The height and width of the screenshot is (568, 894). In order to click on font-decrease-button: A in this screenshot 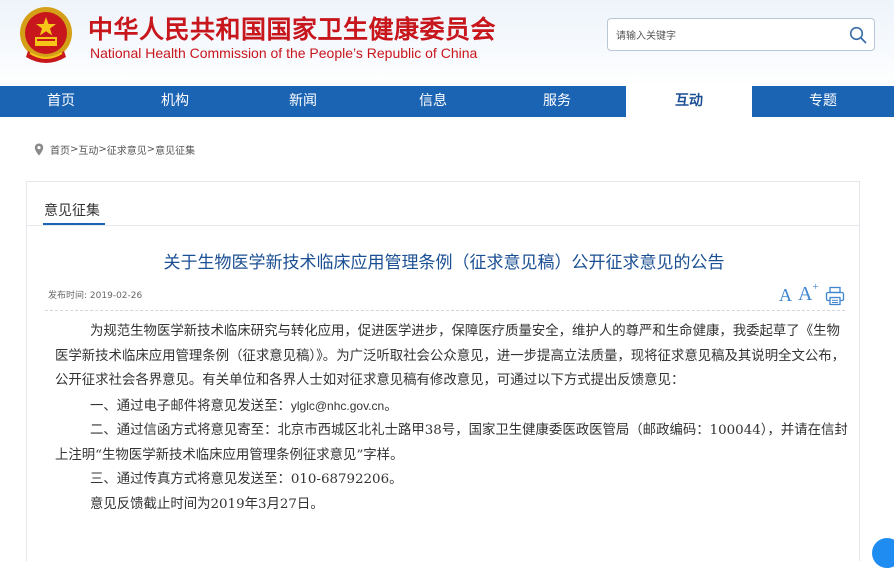, I will do `click(785, 295)`.